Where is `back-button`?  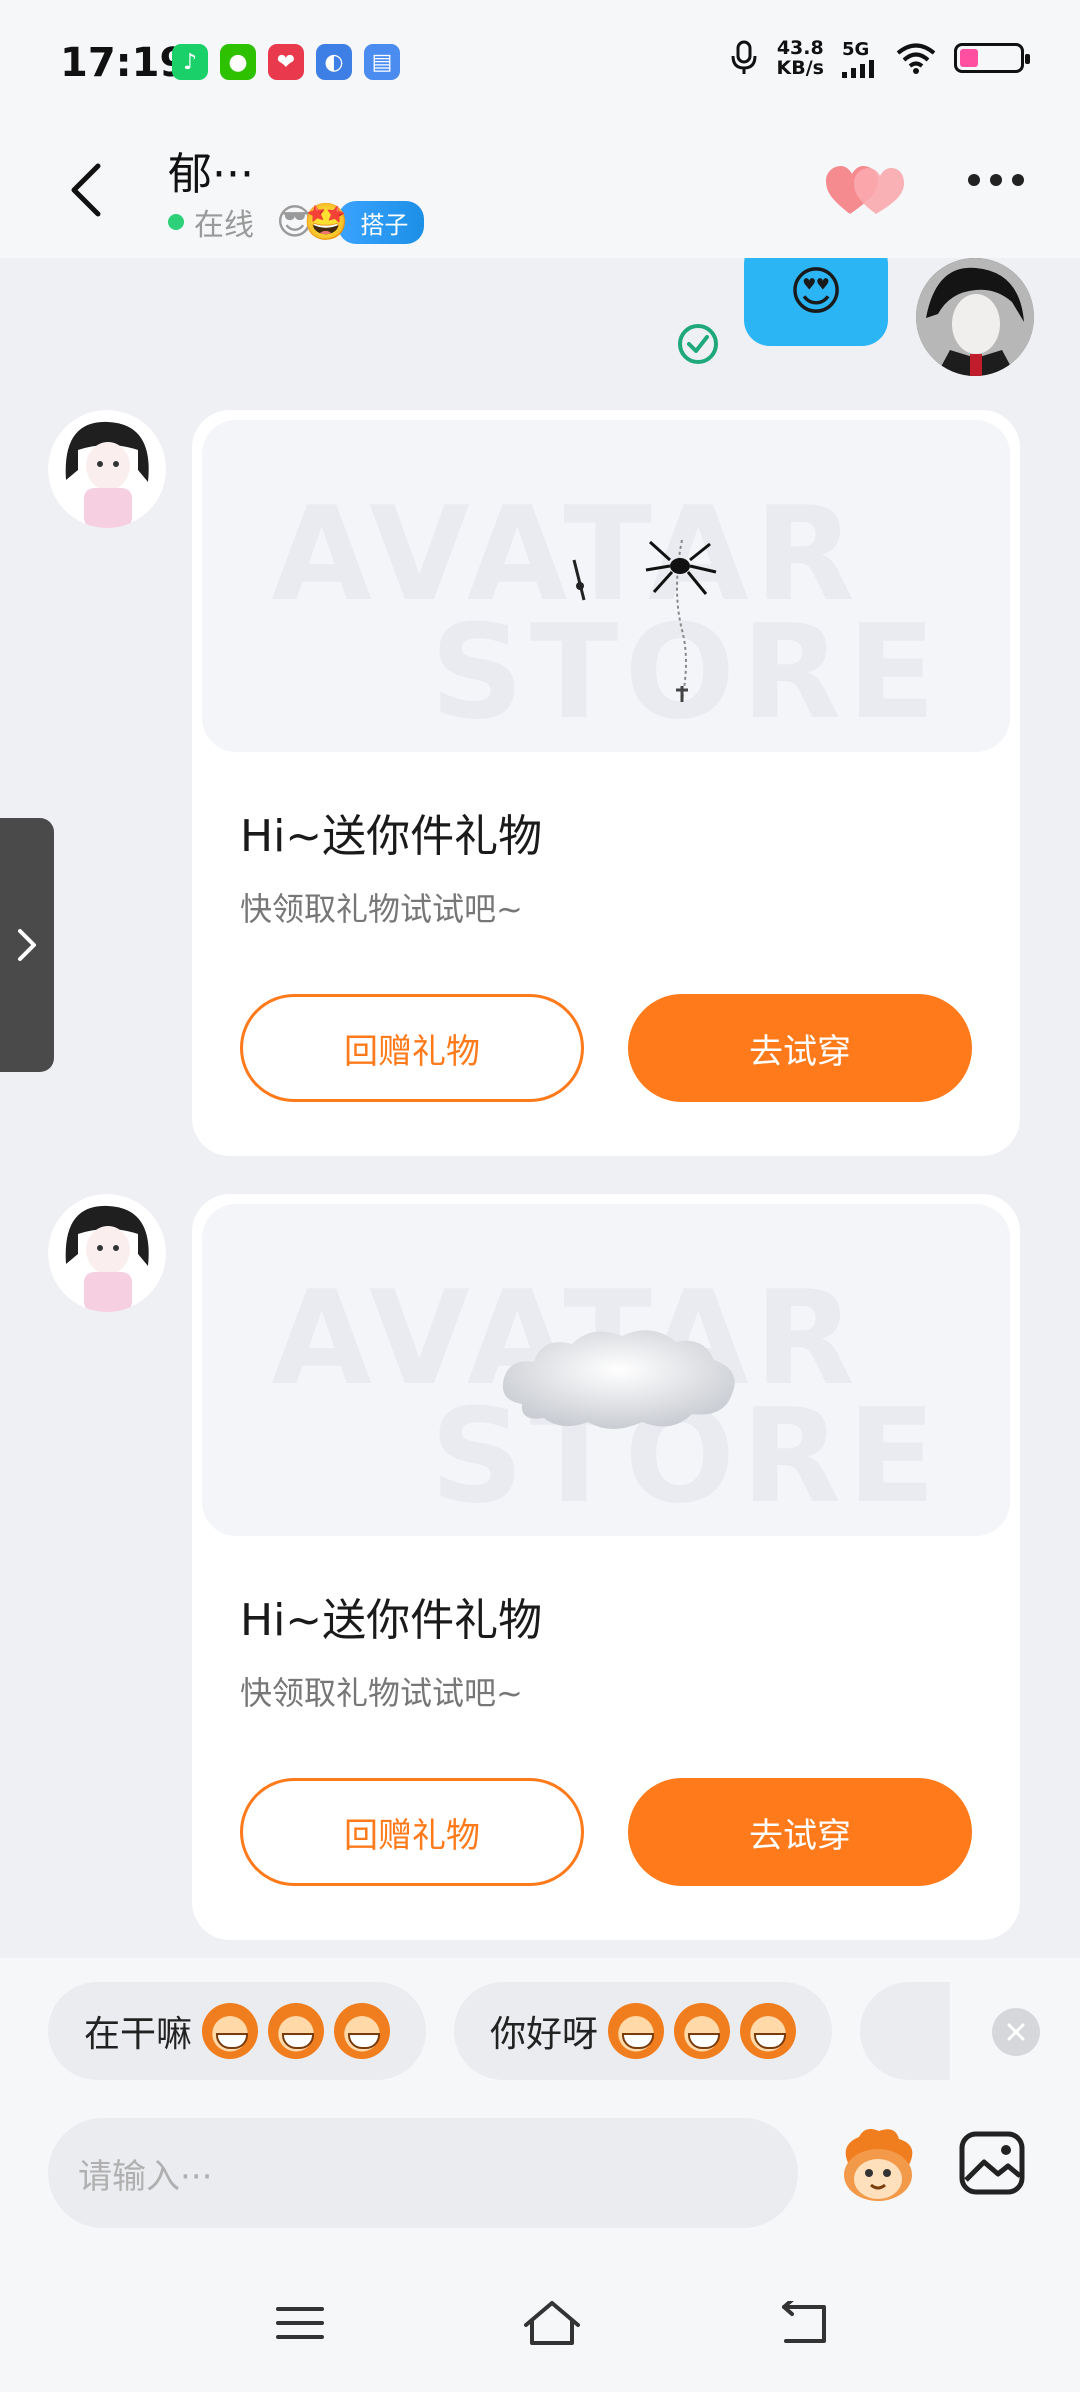
back-button is located at coordinates (86, 190).